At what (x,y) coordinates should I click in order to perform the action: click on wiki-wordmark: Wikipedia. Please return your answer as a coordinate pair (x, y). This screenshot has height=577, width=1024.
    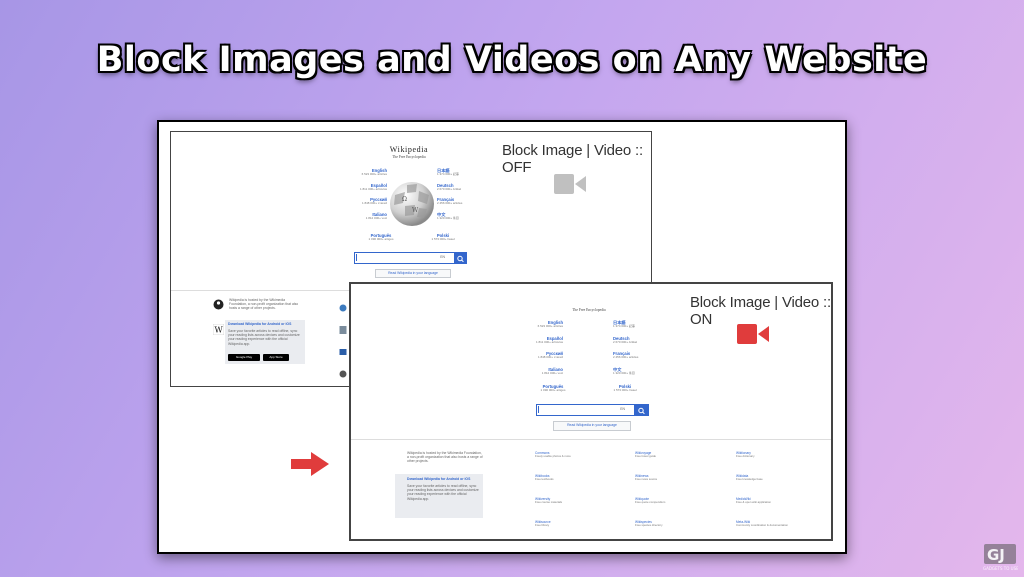
    Looking at the image, I should click on (409, 149).